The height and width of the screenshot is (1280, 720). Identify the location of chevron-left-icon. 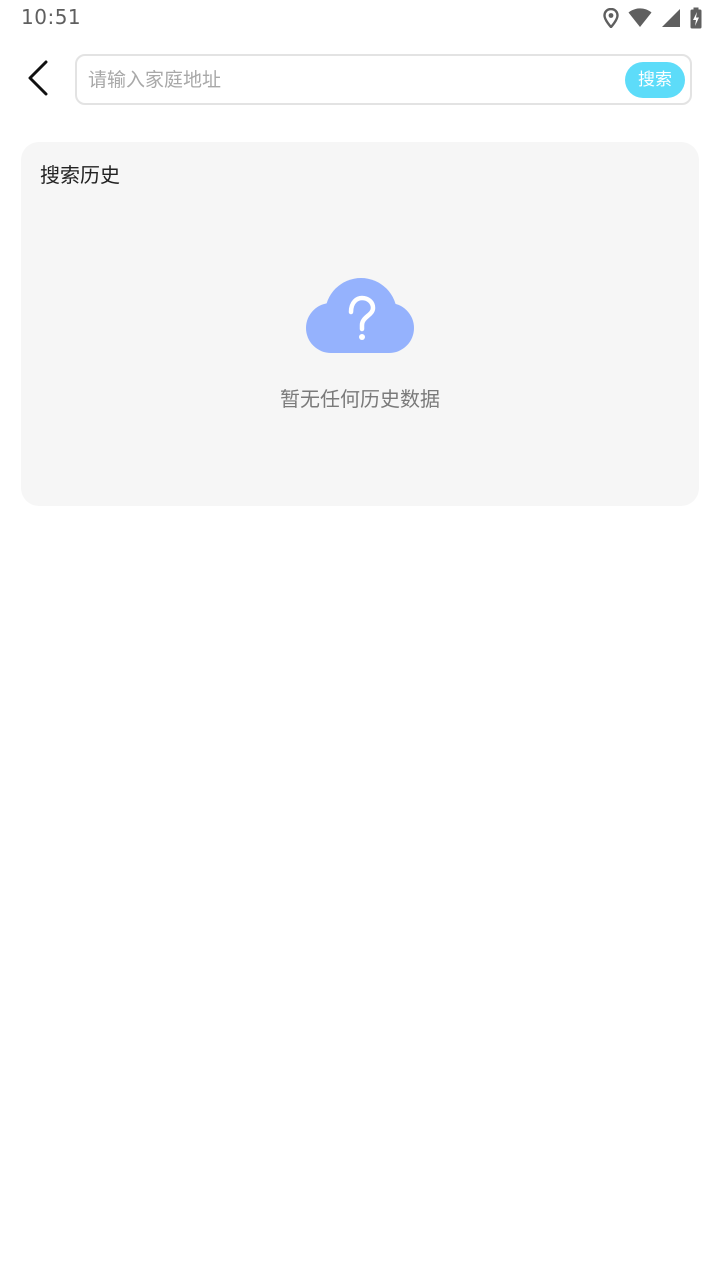
(38, 80).